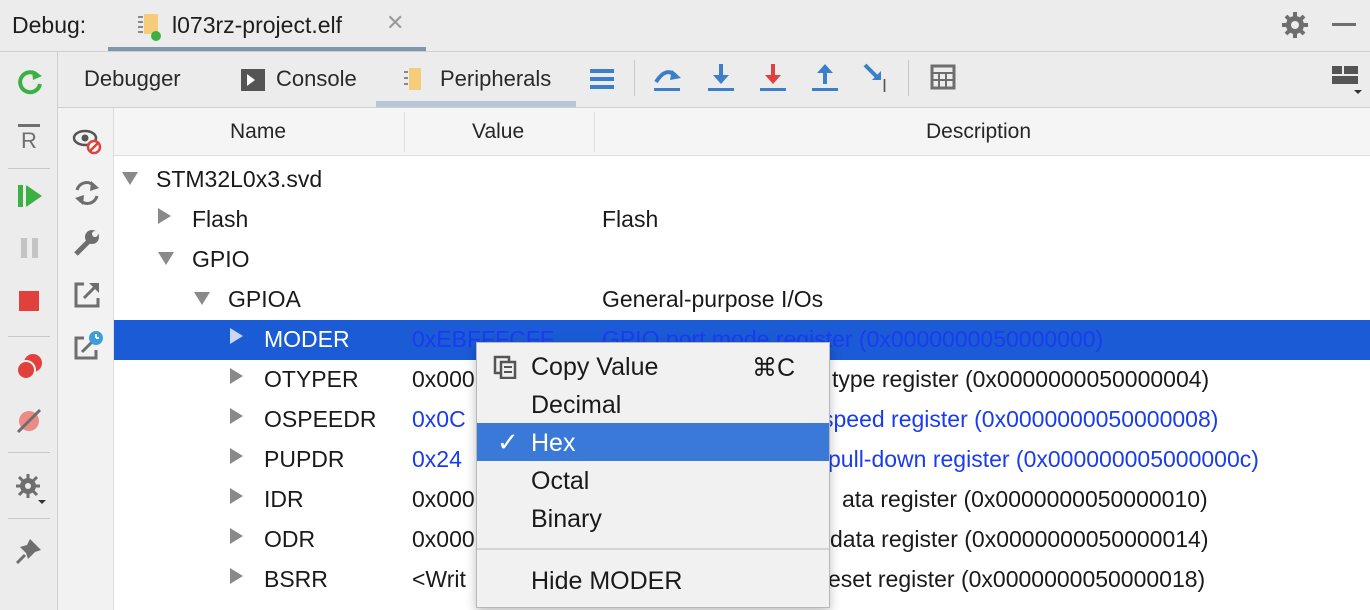 Image resolution: width=1370 pixels, height=610 pixels. What do you see at coordinates (685, 26) in the screenshot?
I see `debug-toolbar: Debug: l073rz-project.elf ✕` at bounding box center [685, 26].